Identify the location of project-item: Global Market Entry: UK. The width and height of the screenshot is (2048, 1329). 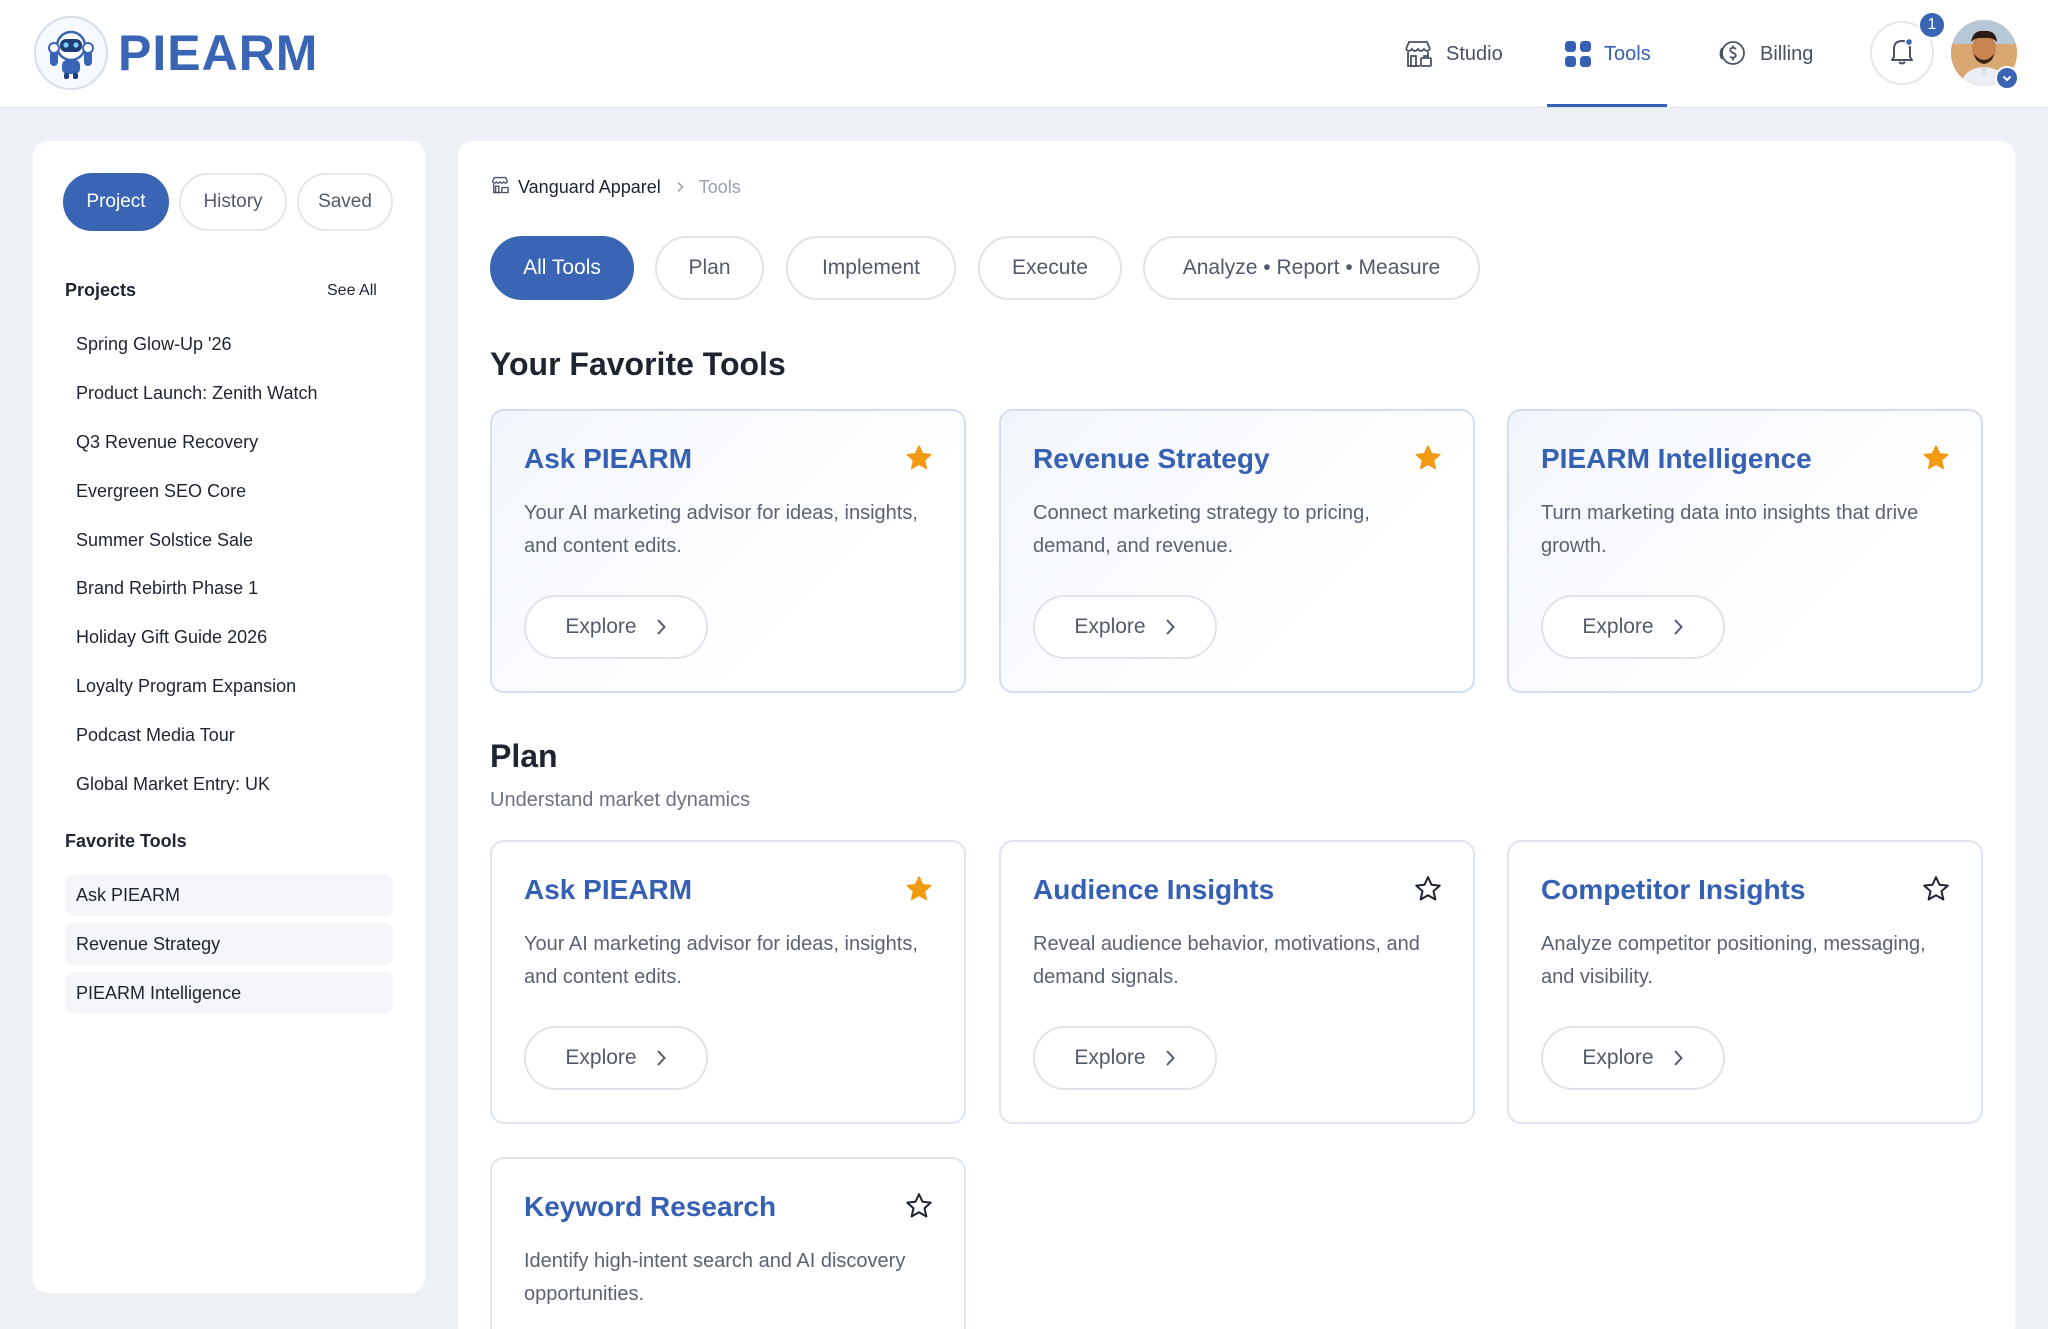
(173, 784).